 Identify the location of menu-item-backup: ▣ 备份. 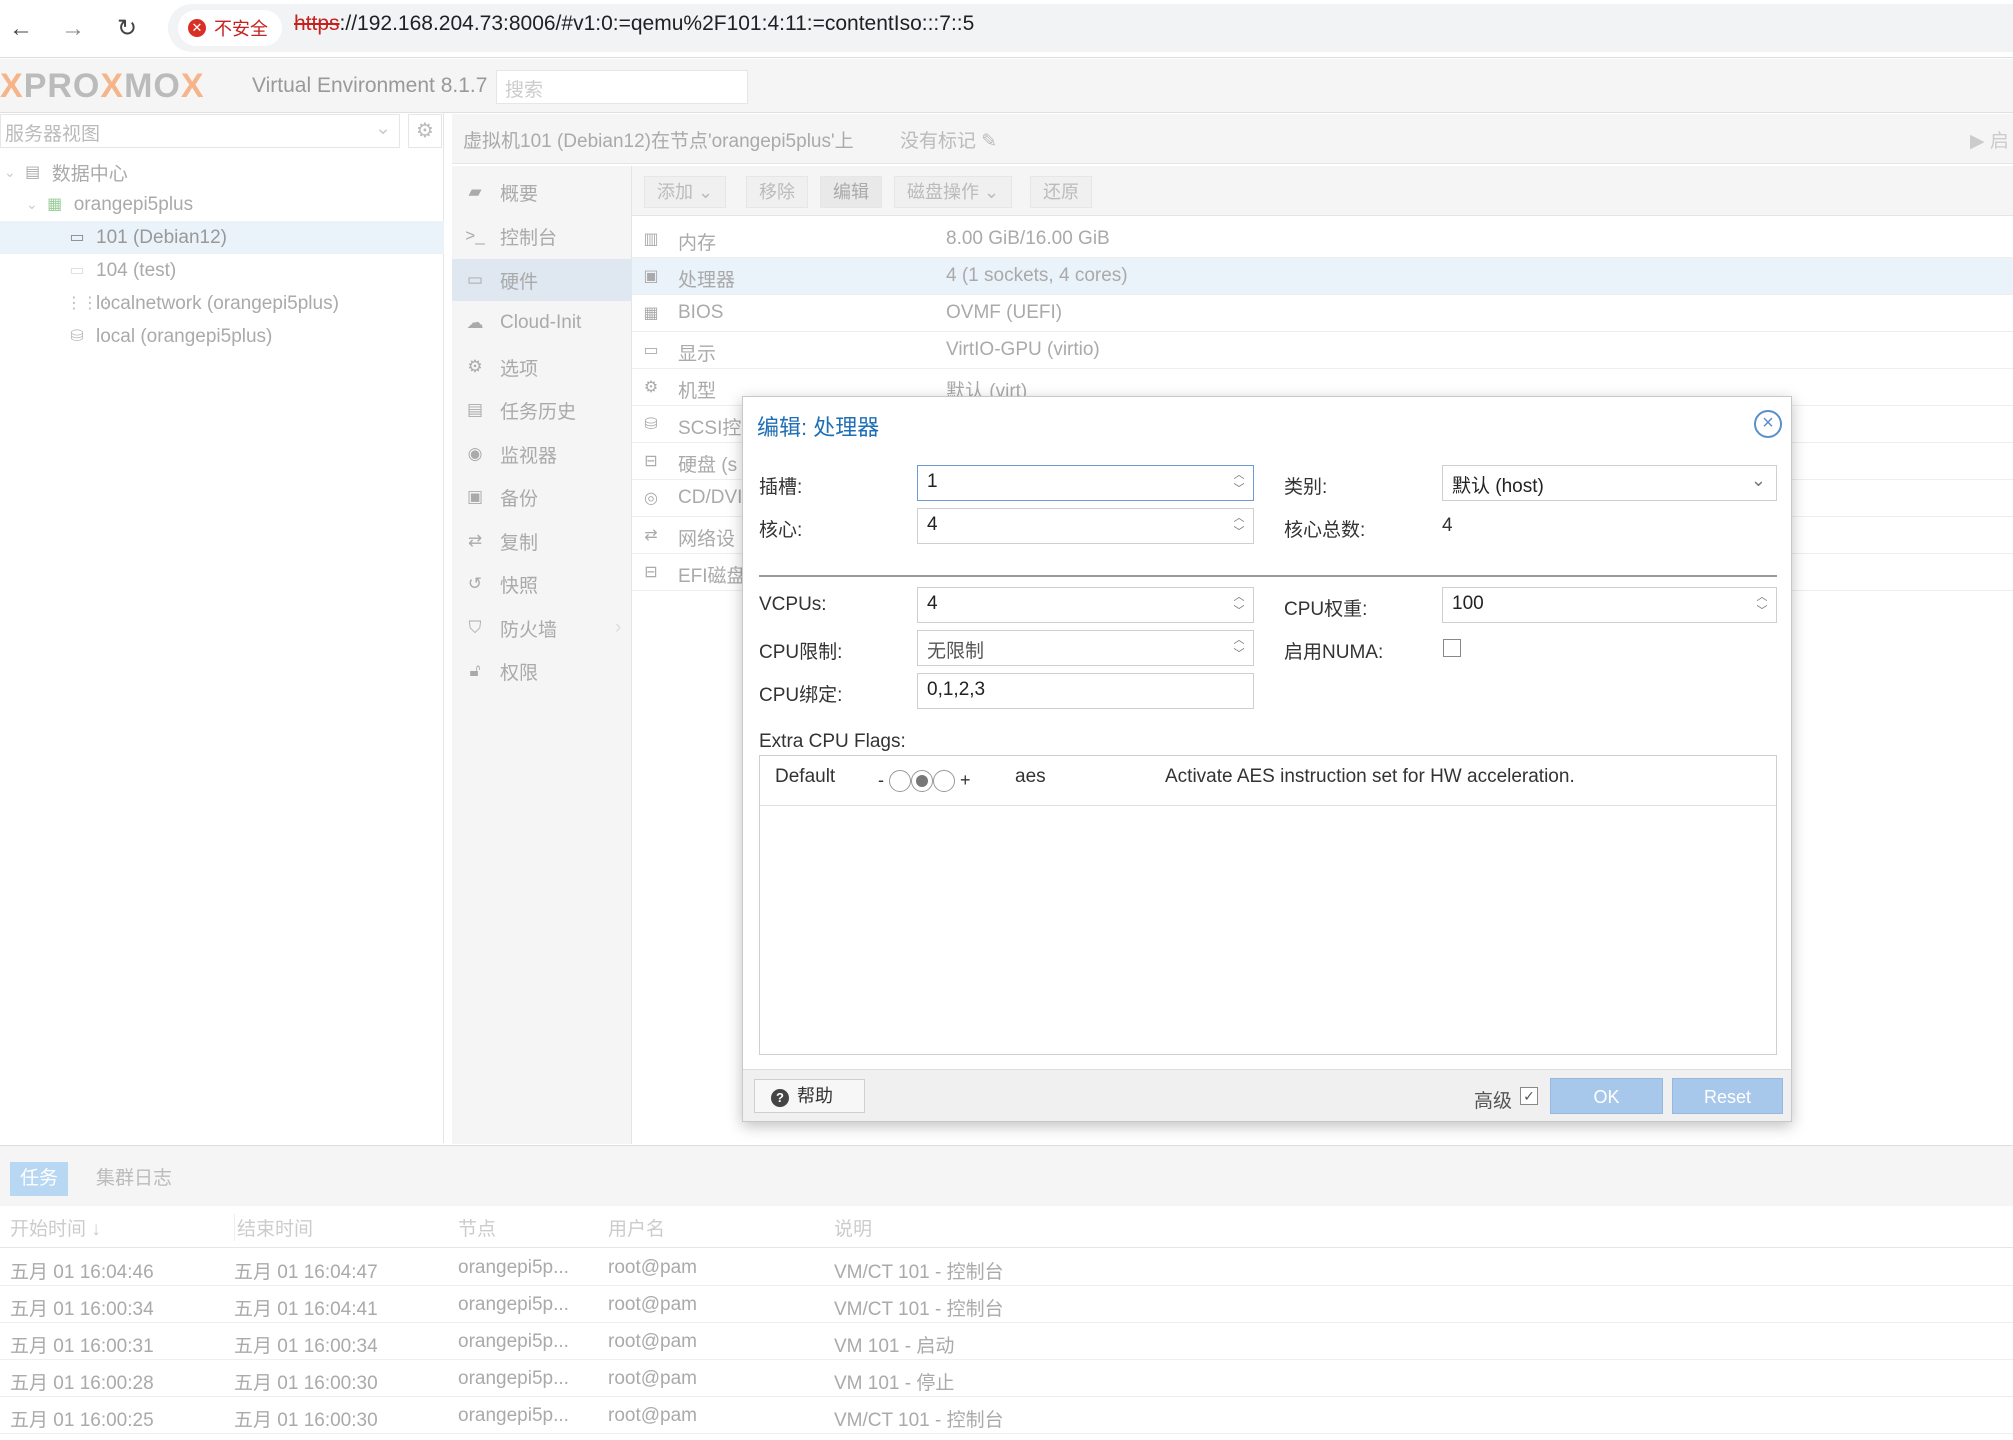
(542, 497).